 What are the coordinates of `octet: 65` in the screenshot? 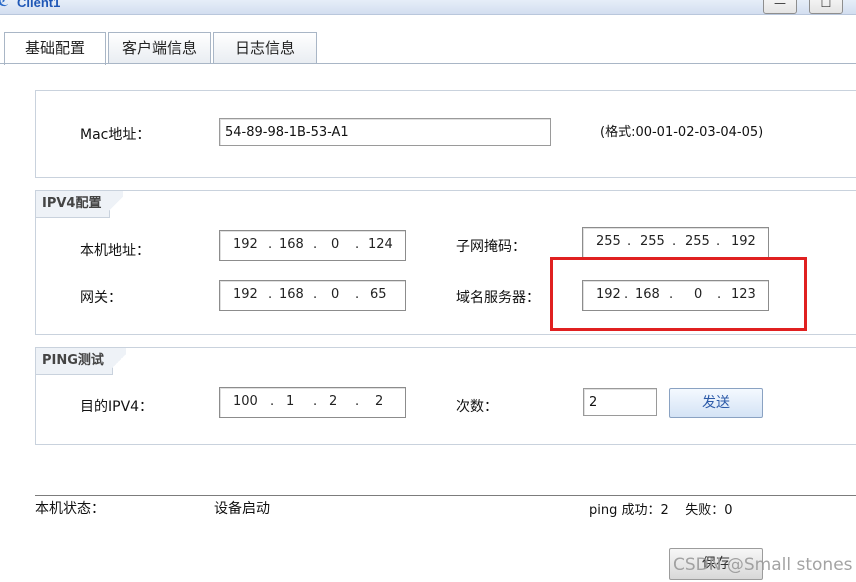 It's located at (378, 294).